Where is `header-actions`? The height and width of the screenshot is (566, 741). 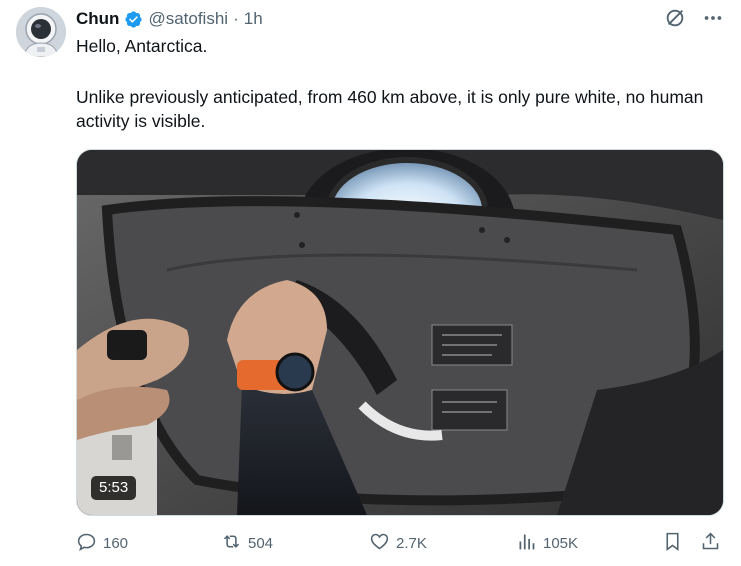 header-actions is located at coordinates (694, 18).